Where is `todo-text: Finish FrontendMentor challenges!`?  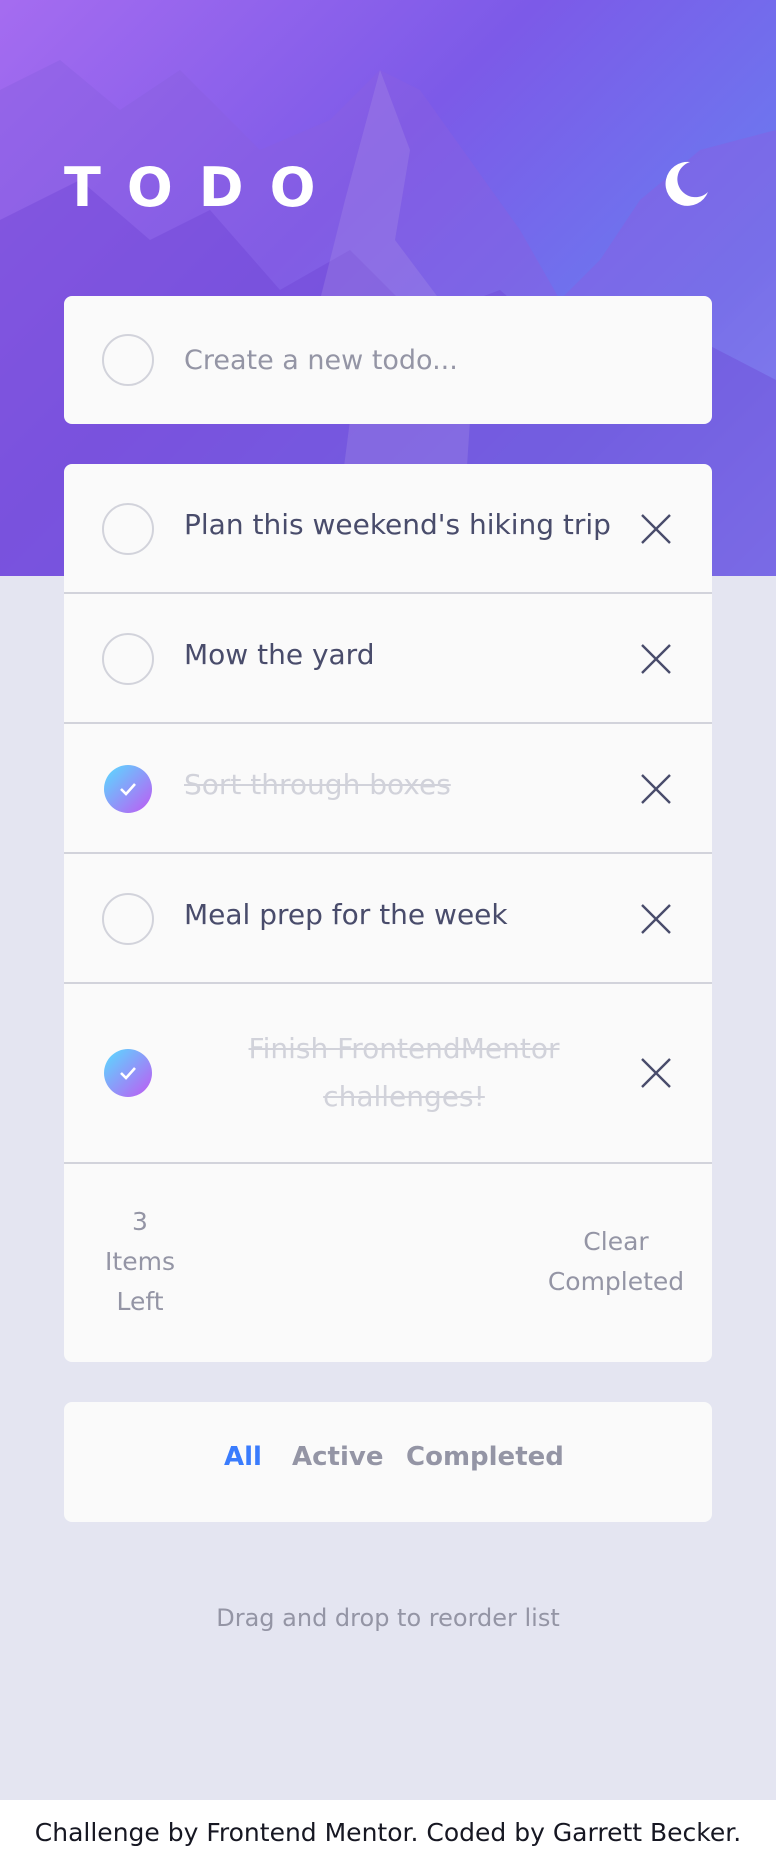
todo-text: Finish FrontendMentor challenges! is located at coordinates (404, 1072).